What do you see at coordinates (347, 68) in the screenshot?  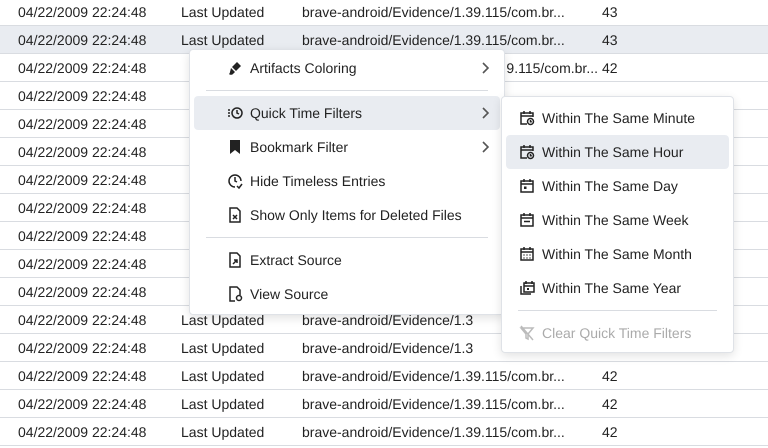 I see `menu-item: Artifacts Coloring` at bounding box center [347, 68].